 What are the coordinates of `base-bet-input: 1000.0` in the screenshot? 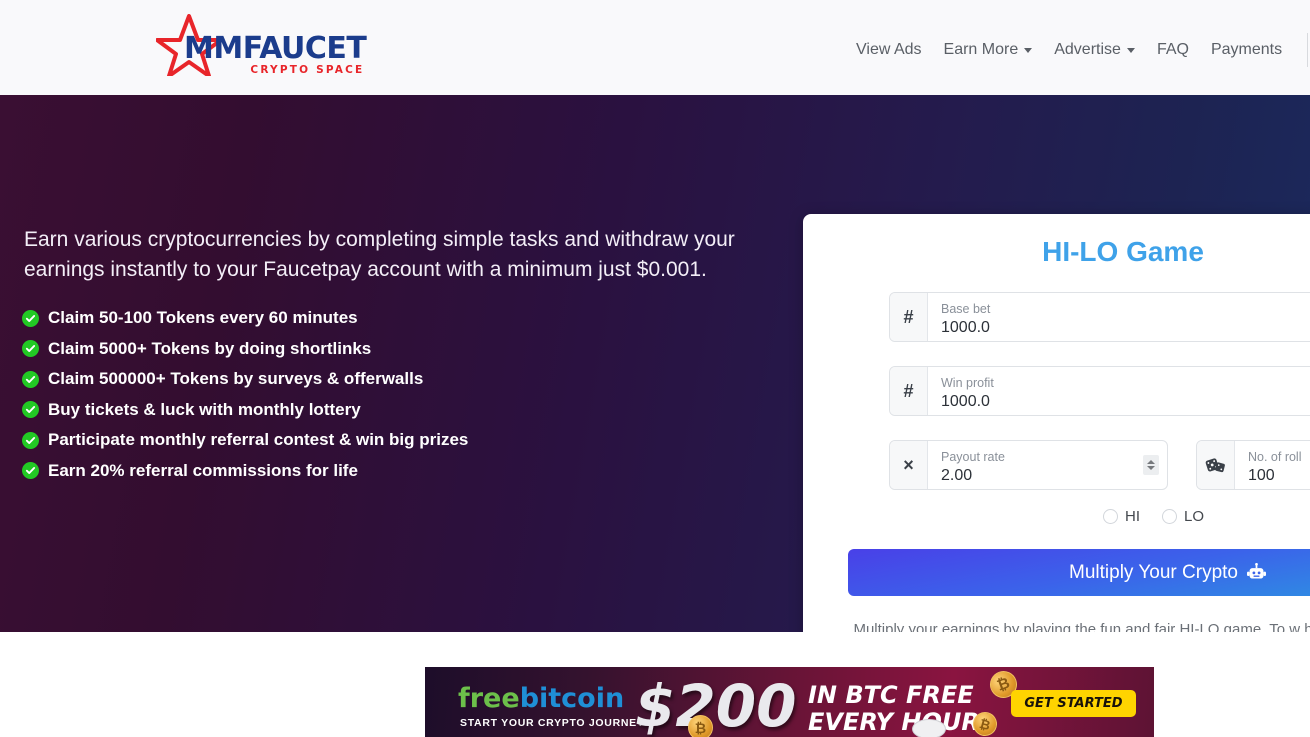 It's located at (1125, 327).